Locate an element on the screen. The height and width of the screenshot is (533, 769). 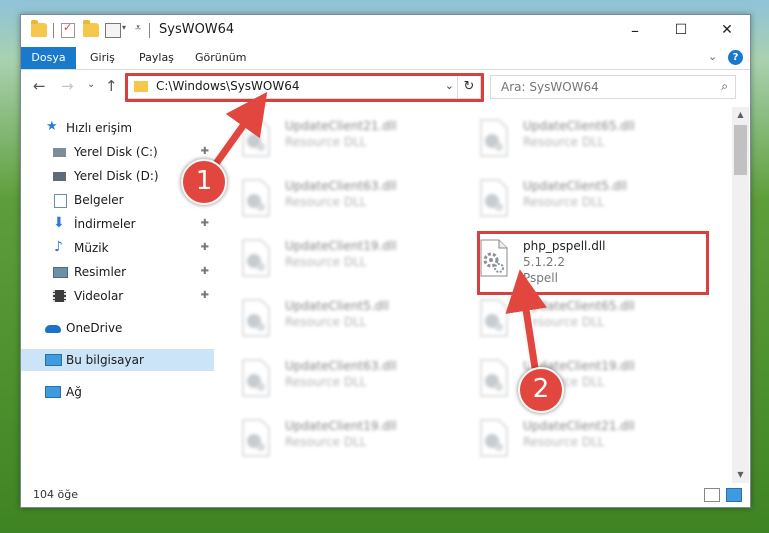
sidebar-item-music: ♪ Müzik ✚ is located at coordinates (117, 248).